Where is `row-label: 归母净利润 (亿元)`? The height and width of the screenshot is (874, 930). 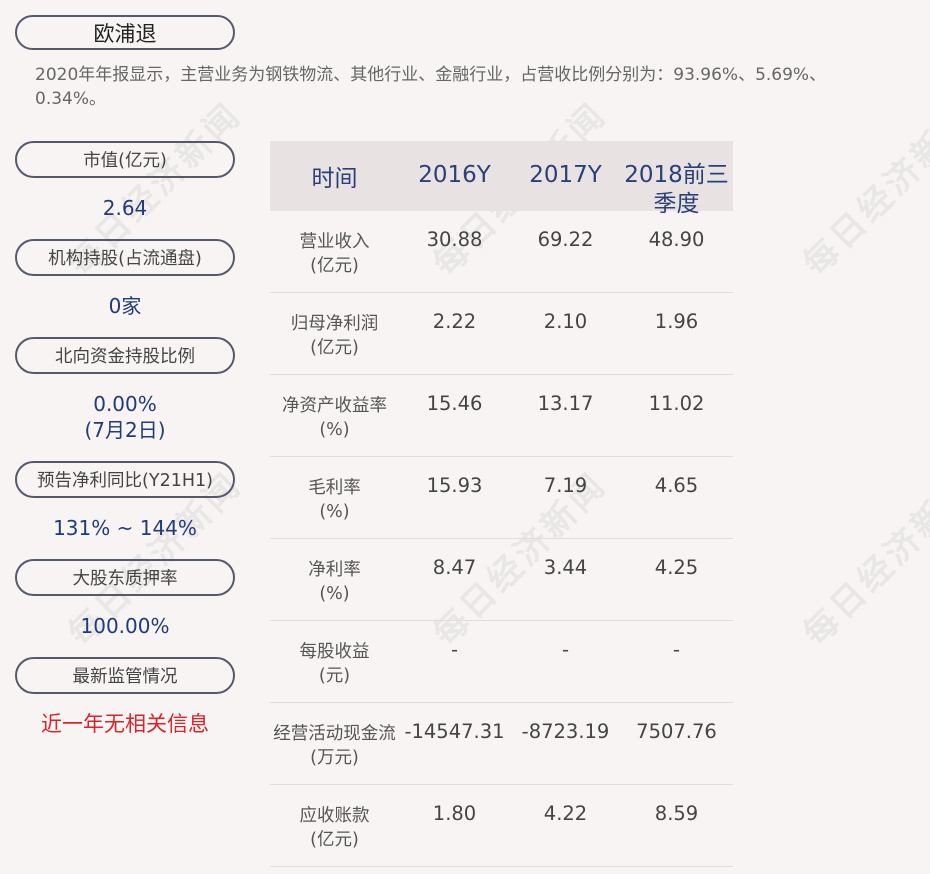 row-label: 归母净利润 (亿元) is located at coordinates (334, 336).